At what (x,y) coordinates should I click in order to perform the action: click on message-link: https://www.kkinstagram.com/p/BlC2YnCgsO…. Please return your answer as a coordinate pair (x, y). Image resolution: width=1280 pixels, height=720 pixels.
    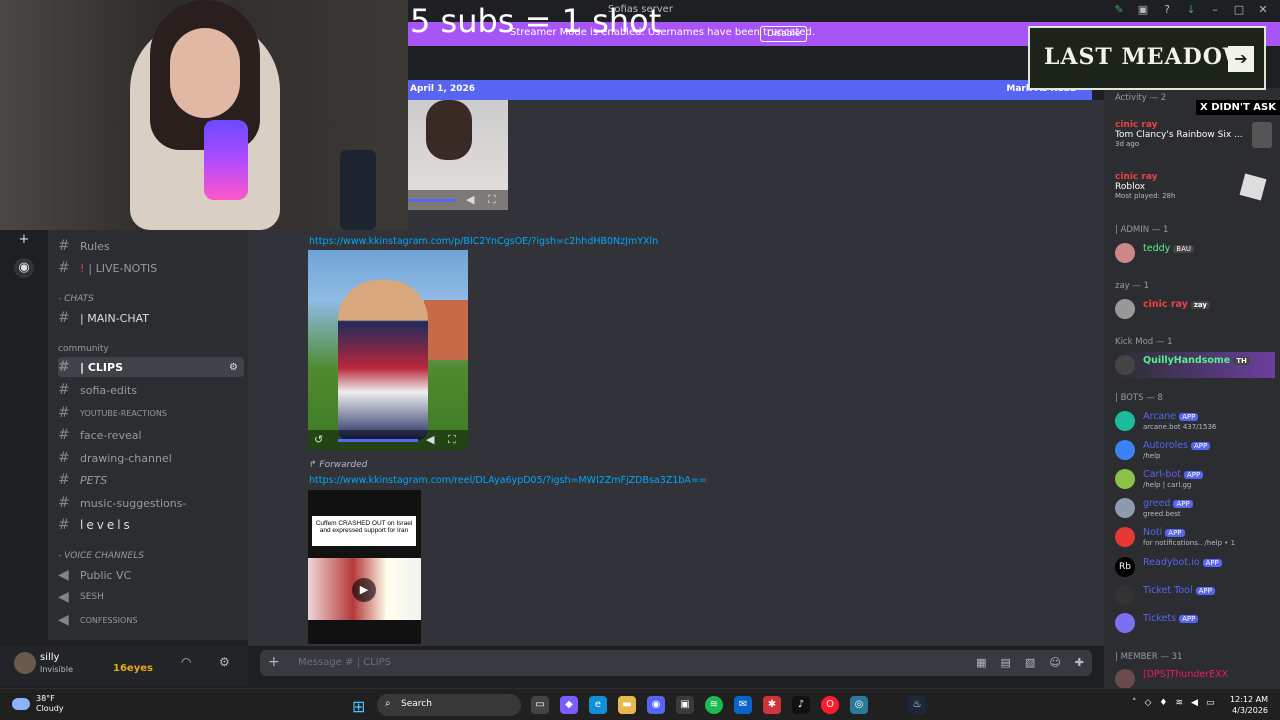
    Looking at the image, I should click on (483, 241).